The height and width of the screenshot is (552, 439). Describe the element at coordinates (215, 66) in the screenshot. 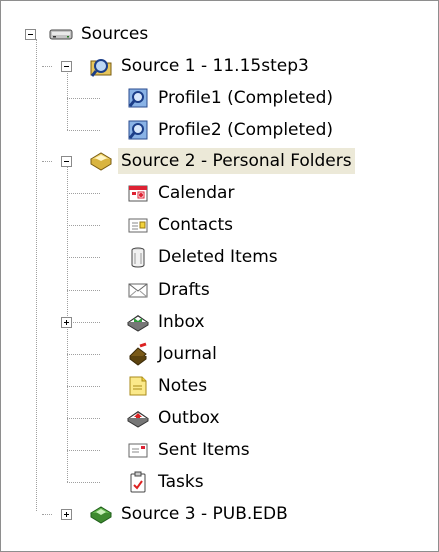

I see `tree-node-label: Source 1 - 11.15step3` at that location.